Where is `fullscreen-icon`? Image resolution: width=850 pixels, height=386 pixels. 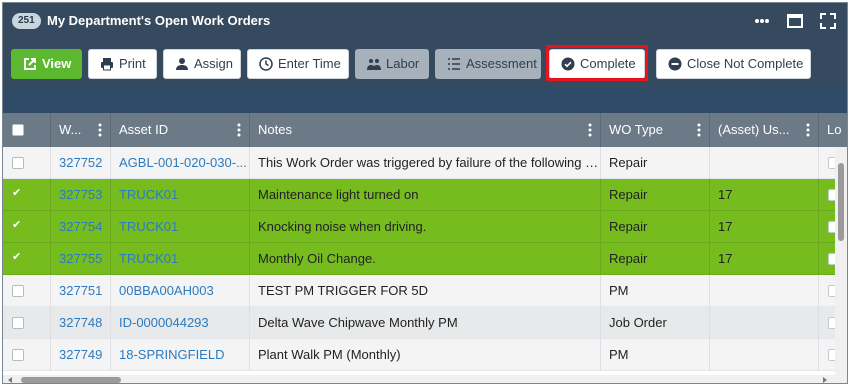
fullscreen-icon is located at coordinates (828, 21).